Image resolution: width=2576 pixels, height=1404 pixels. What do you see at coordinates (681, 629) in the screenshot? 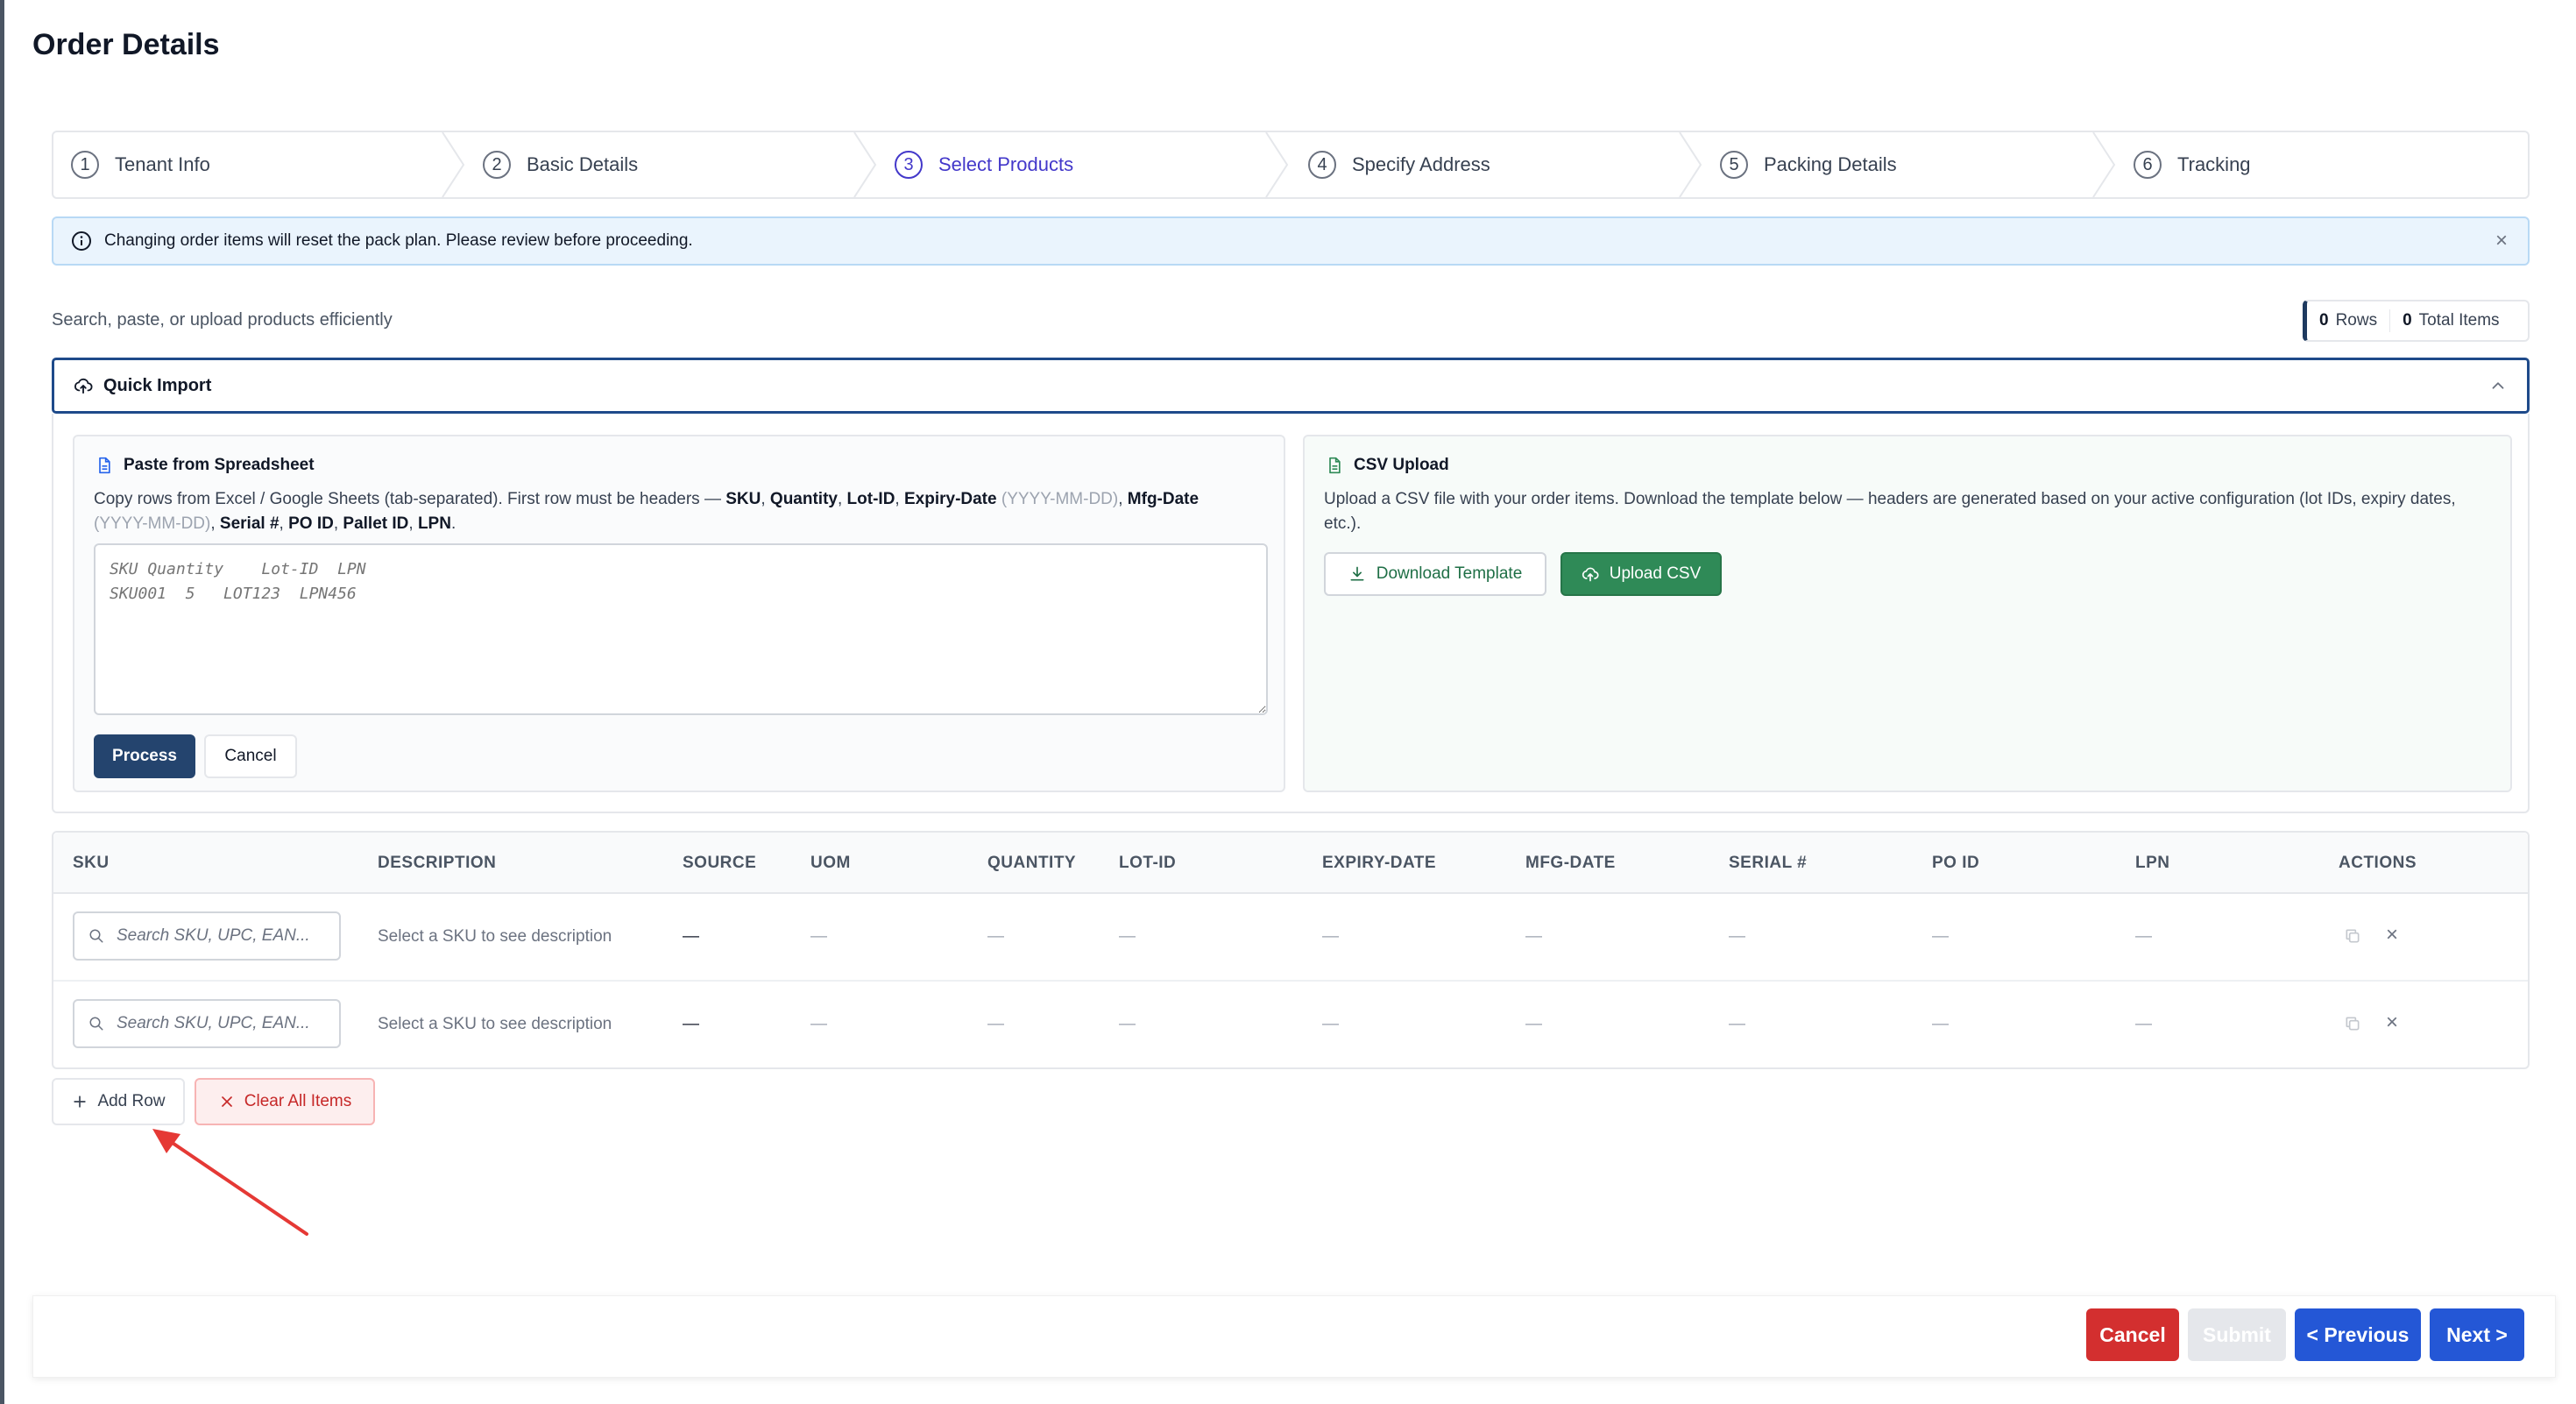
I see `paste-textarea` at bounding box center [681, 629].